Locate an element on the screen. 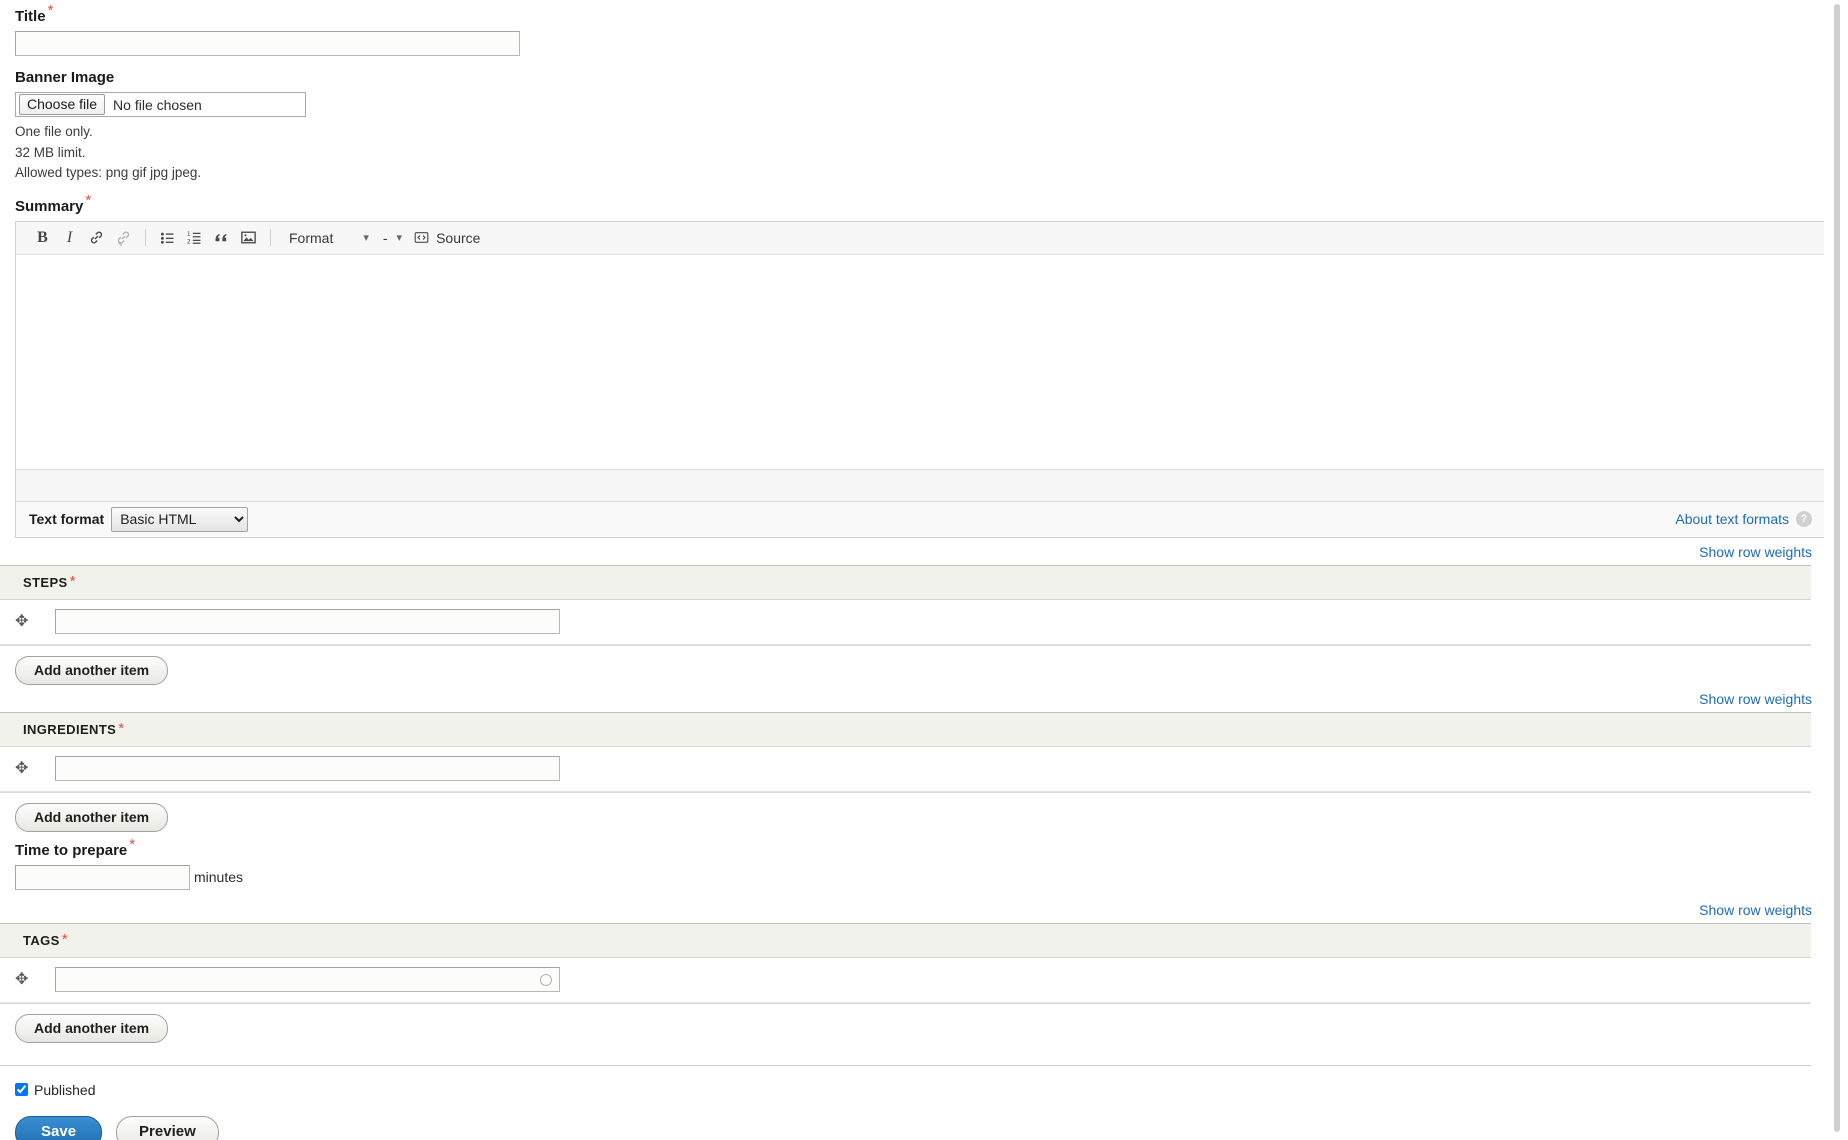  title-label-text: Title is located at coordinates (30, 16).